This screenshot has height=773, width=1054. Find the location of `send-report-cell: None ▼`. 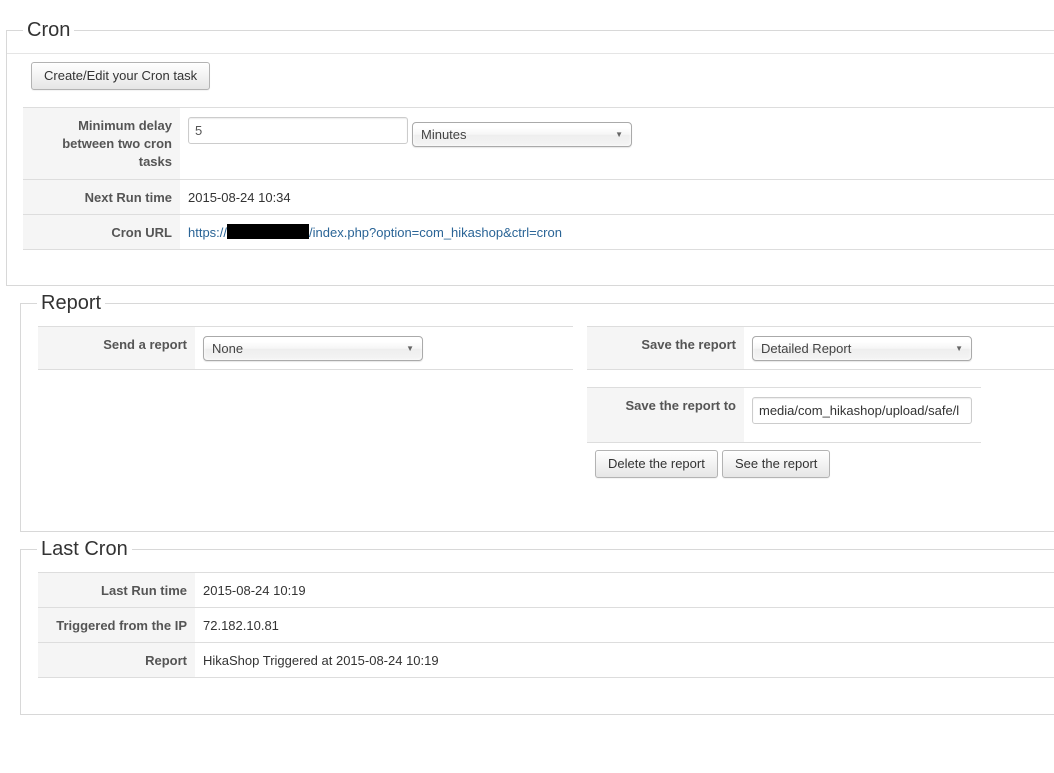

send-report-cell: None ▼ is located at coordinates (384, 348).